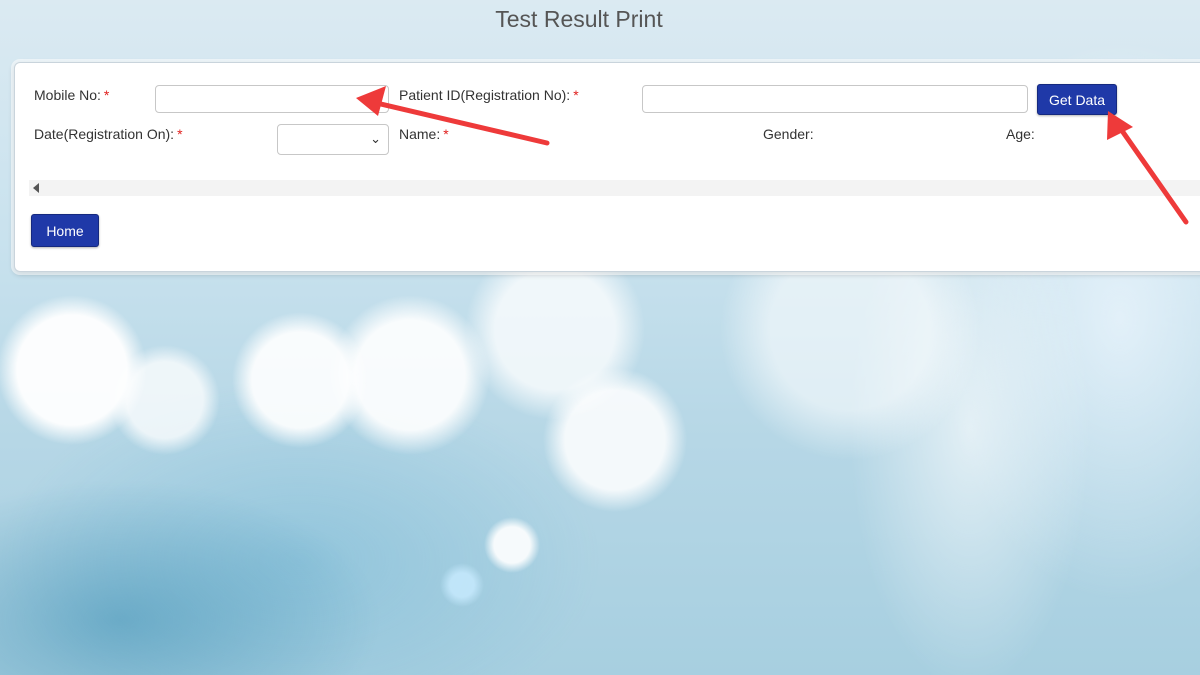 This screenshot has height=675, width=1200. I want to click on home-button: Home, so click(65, 230).